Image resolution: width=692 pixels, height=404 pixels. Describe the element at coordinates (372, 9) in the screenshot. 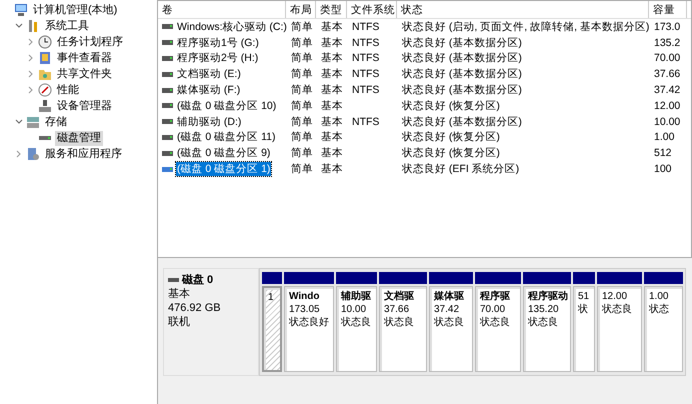

I see `column-header: 文件系统` at that location.